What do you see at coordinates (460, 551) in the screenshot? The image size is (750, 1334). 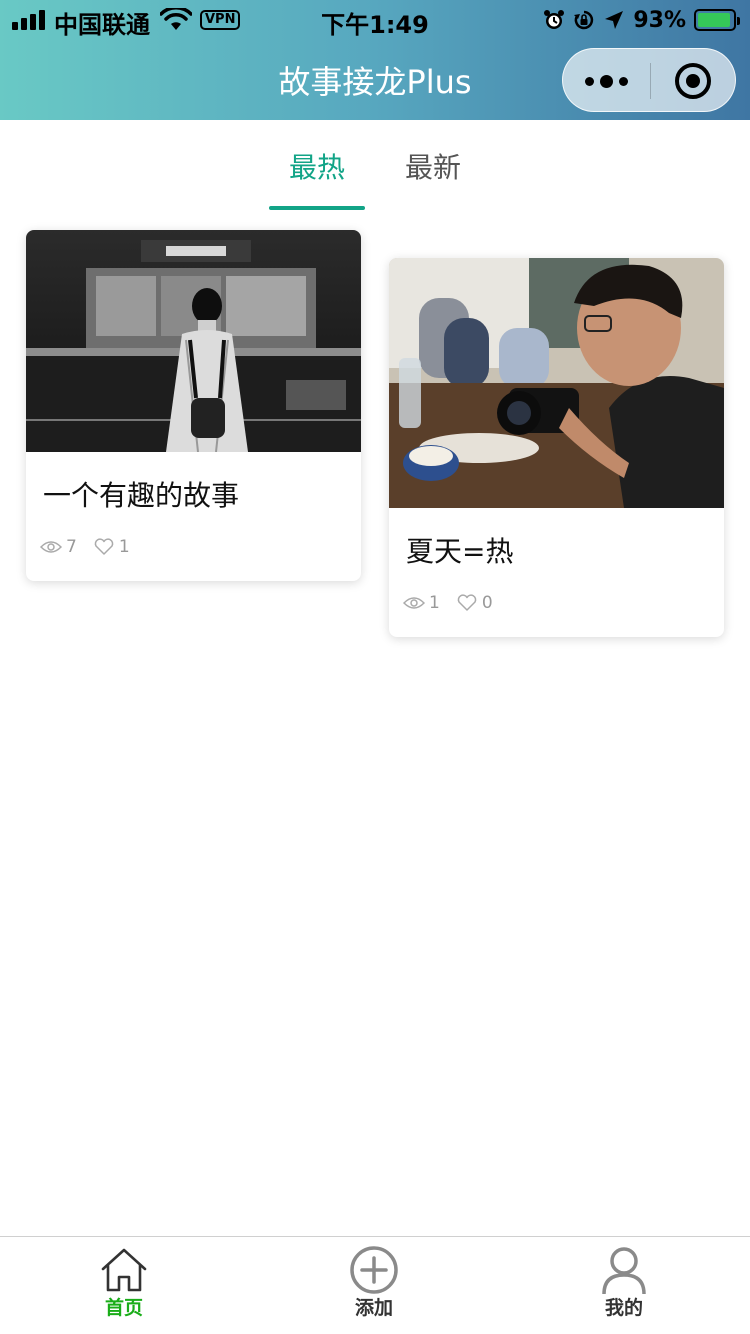 I see `story-title: 夏天=热` at bounding box center [460, 551].